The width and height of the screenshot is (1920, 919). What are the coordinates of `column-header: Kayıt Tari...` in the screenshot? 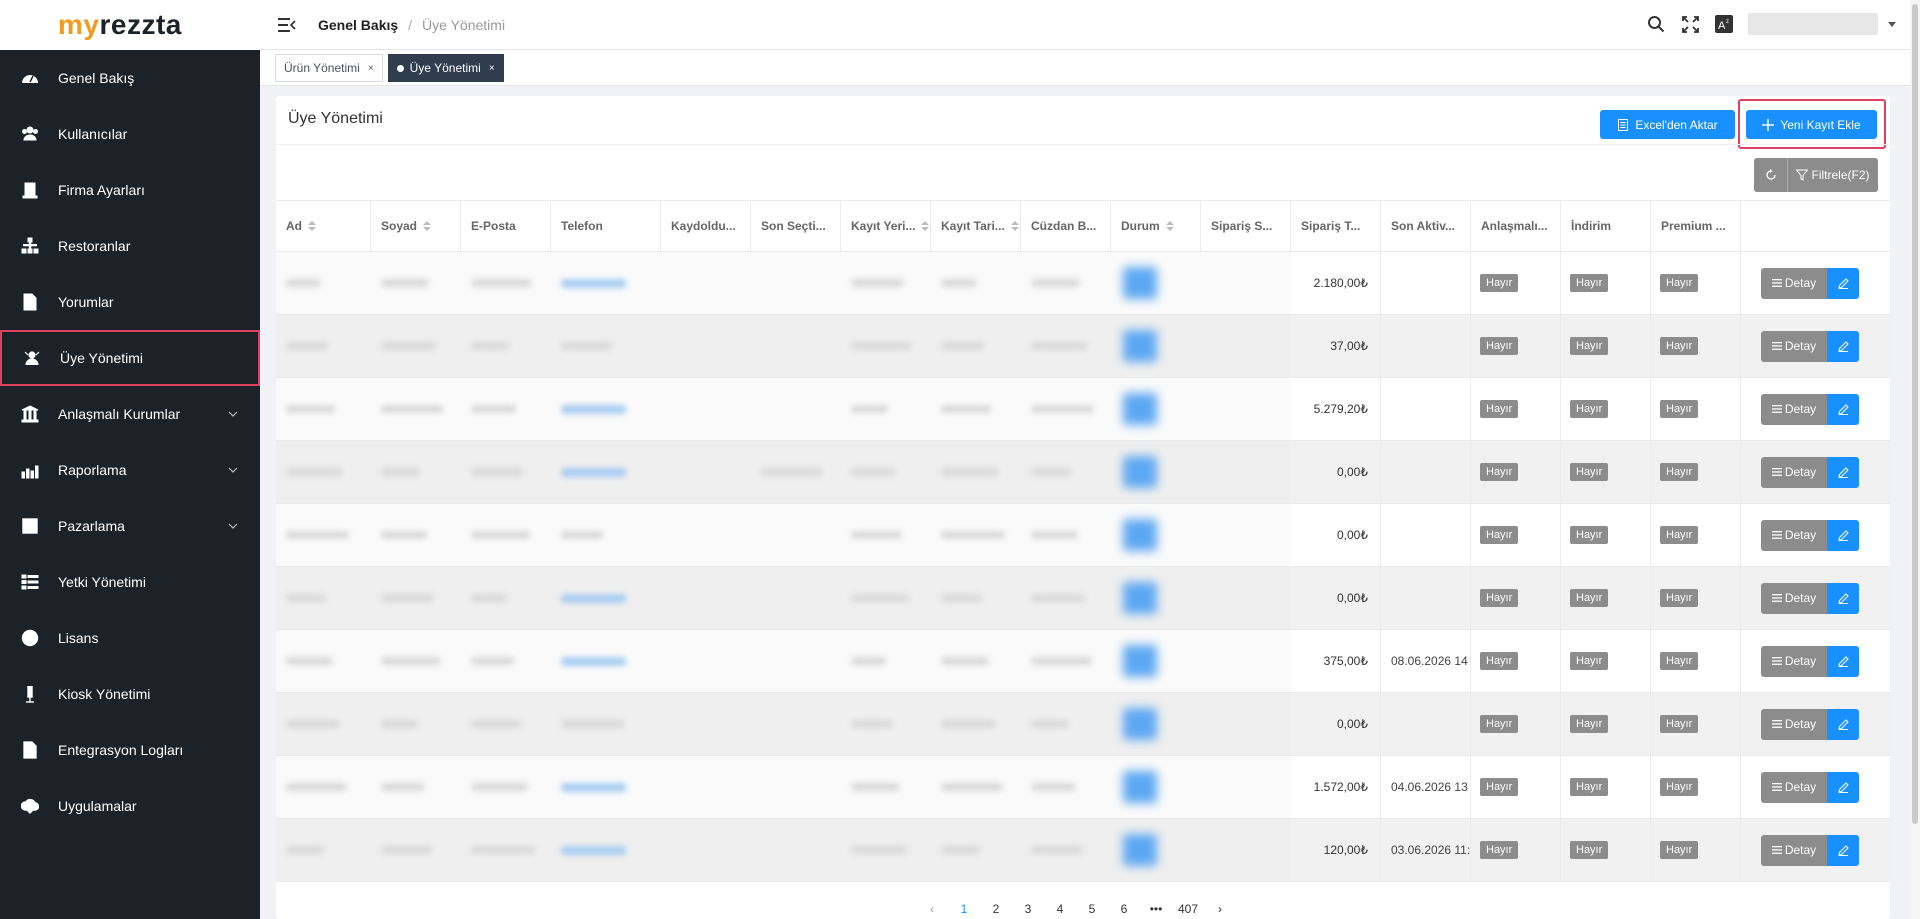 It's located at (976, 226).